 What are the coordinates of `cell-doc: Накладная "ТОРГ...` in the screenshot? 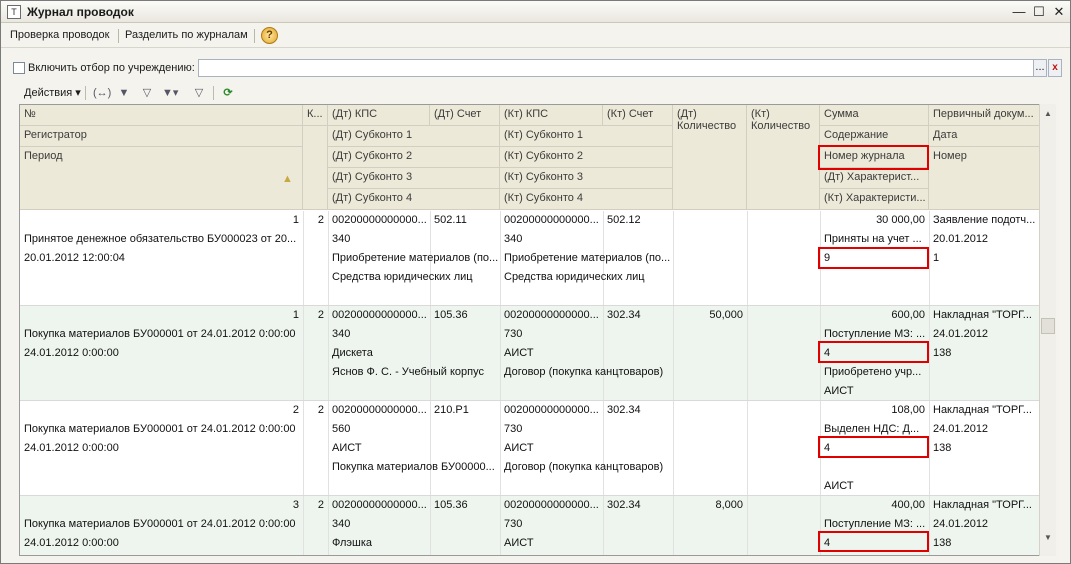 It's located at (985, 505).